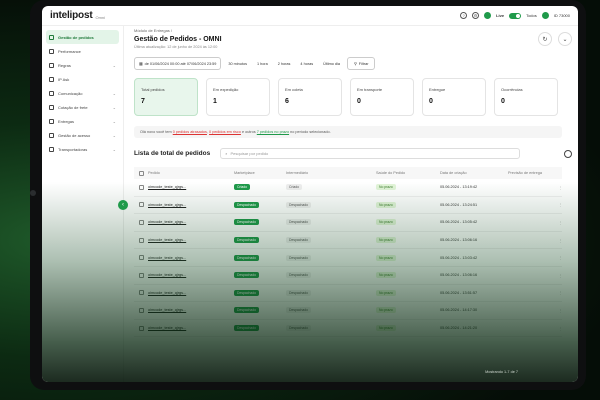 The image size is (600, 400). What do you see at coordinates (370, 153) in the screenshot?
I see `search-input: ⌕ Pesquisar por pedido` at bounding box center [370, 153].